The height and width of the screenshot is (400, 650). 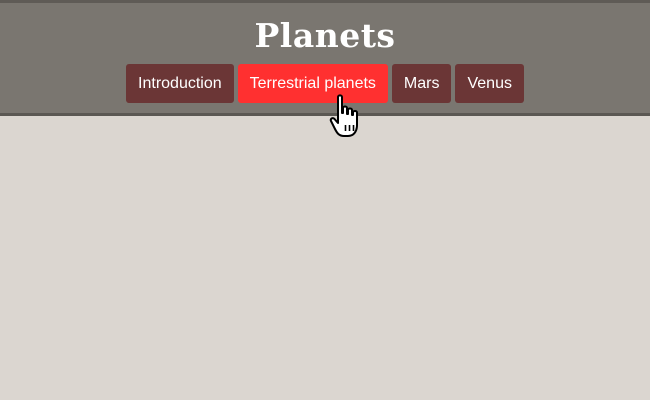 I want to click on nav-button-venus: Venus, so click(x=489, y=83).